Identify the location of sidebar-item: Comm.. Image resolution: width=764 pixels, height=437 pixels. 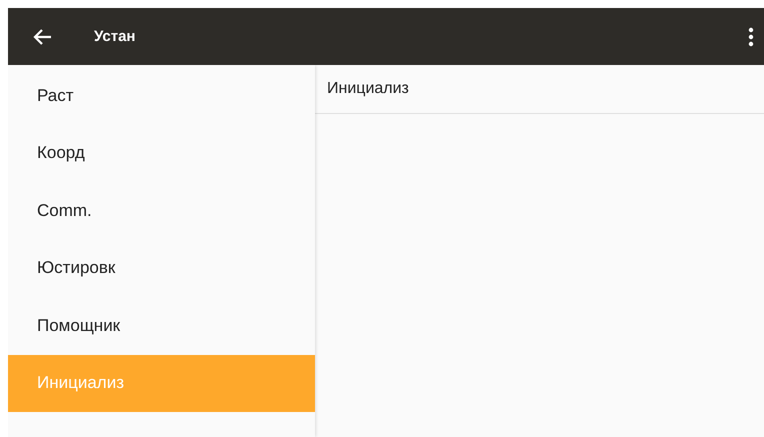
(161, 211).